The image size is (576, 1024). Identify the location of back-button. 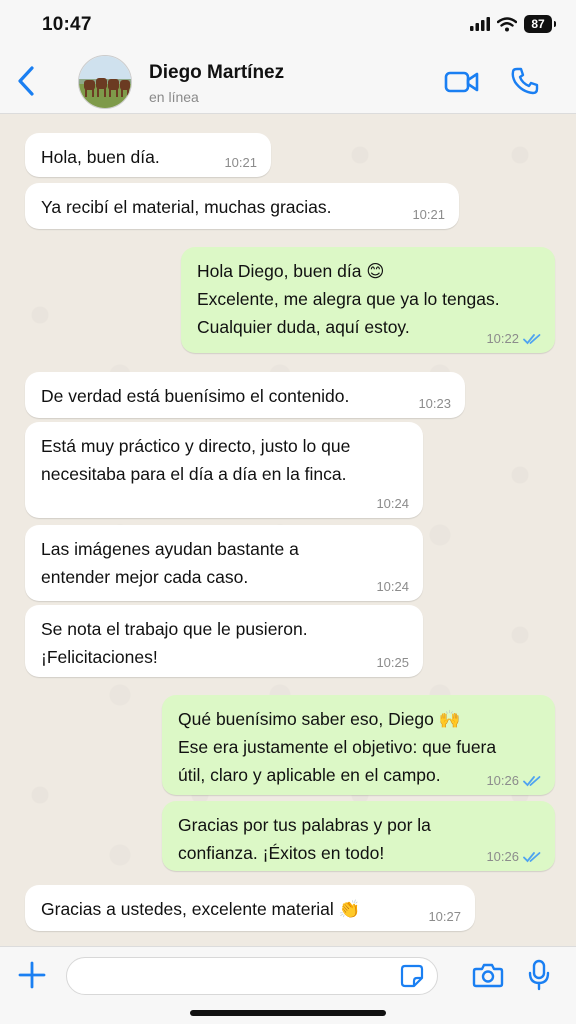
(26, 81).